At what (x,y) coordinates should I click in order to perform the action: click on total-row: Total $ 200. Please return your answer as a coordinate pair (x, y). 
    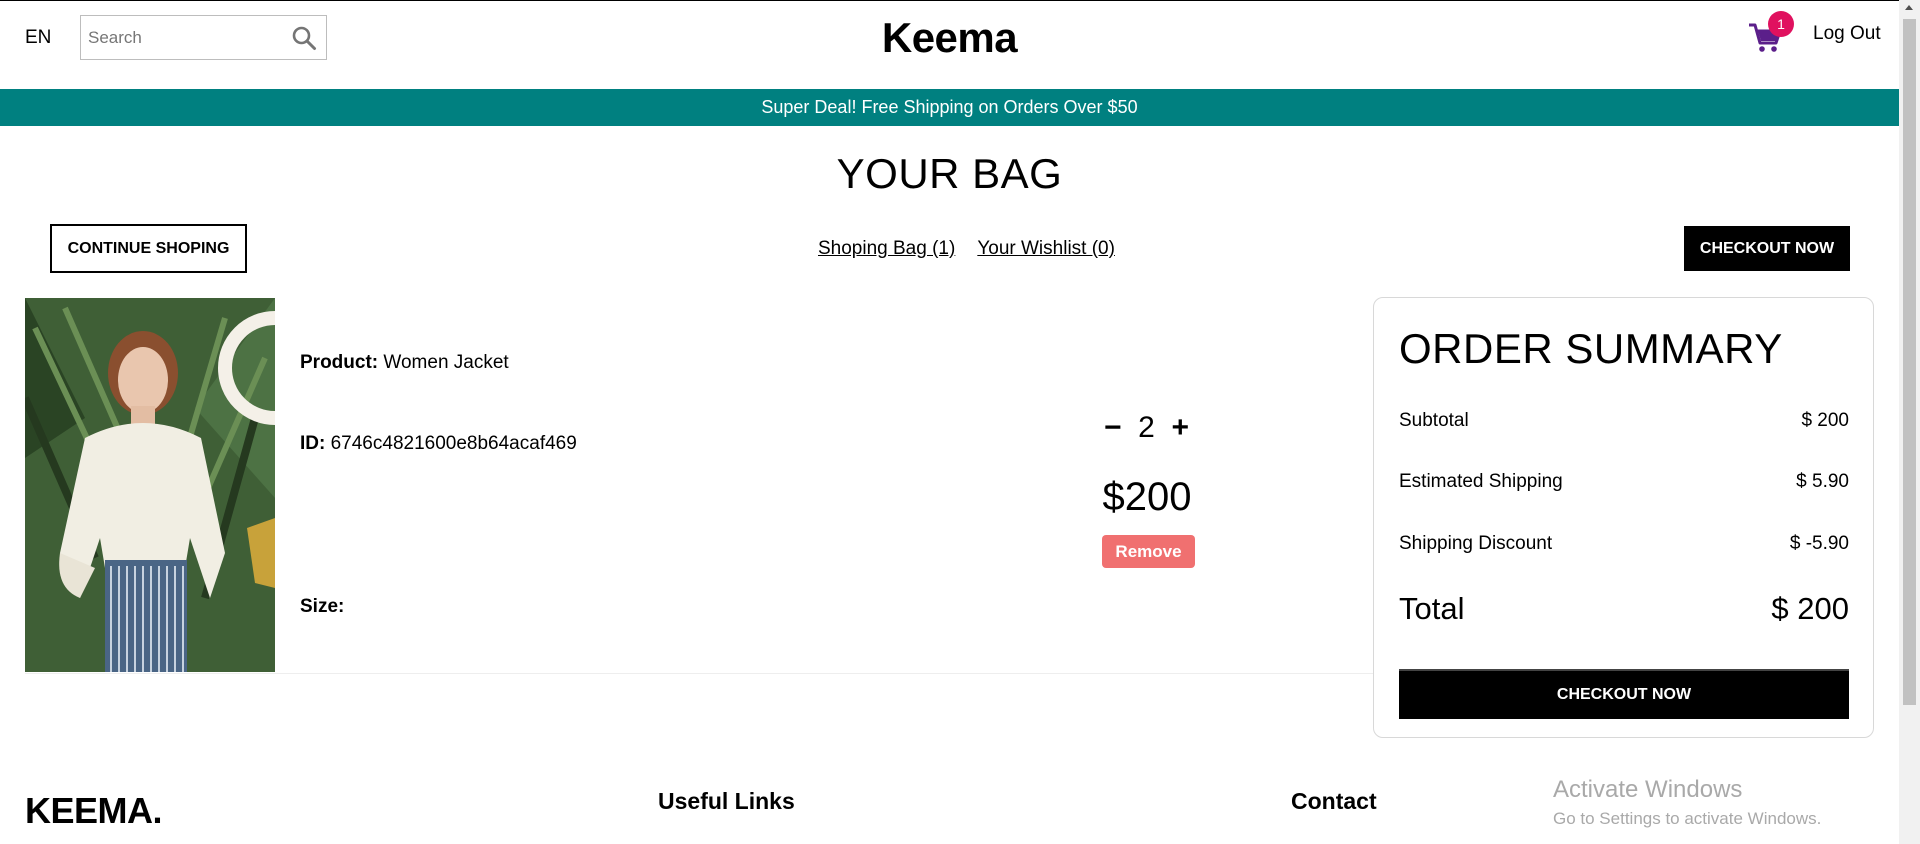
    Looking at the image, I should click on (1624, 609).